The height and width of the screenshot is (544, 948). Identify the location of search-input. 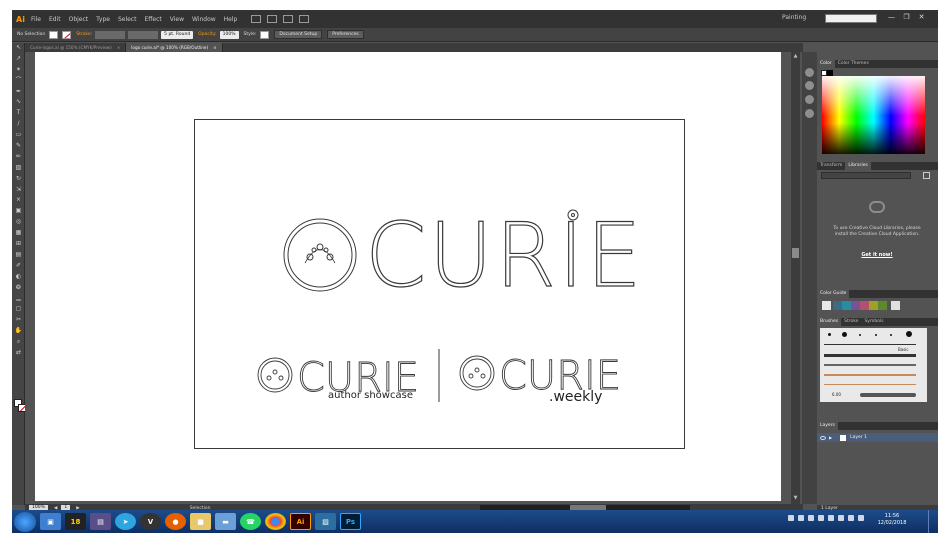
(851, 18).